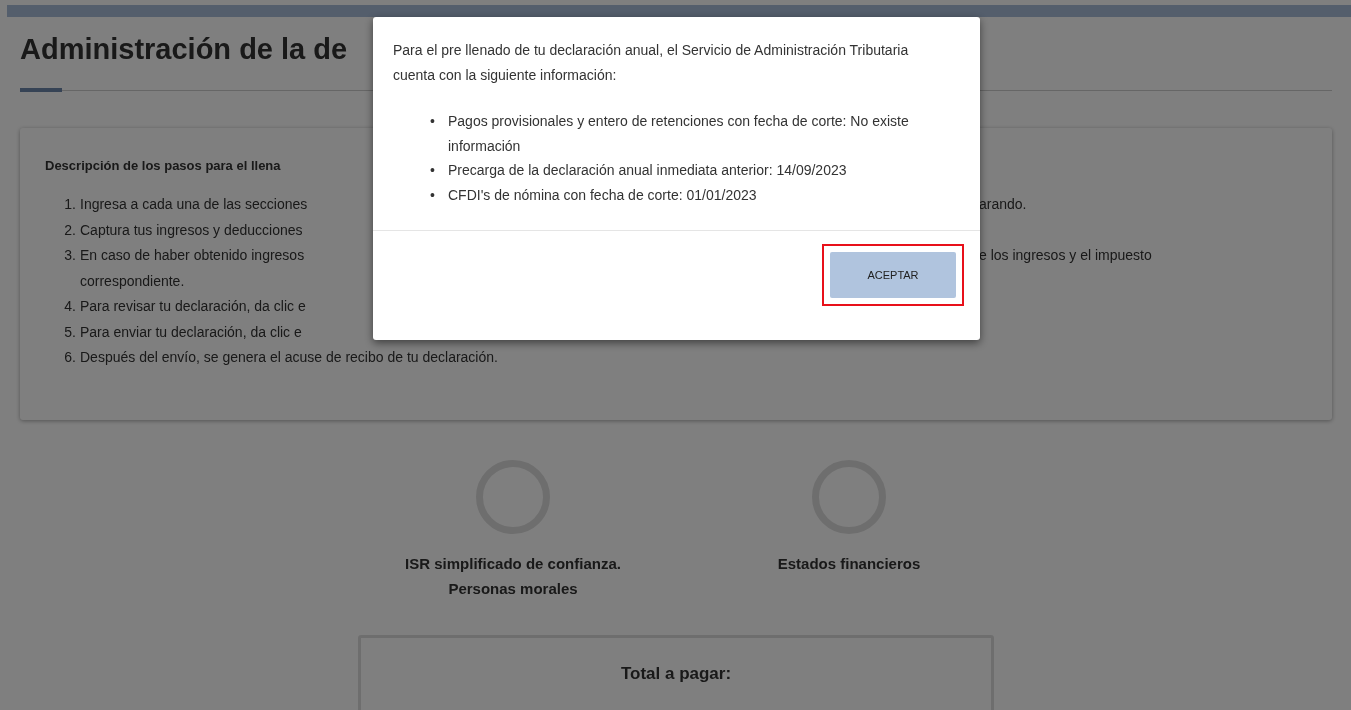 This screenshot has height=710, width=1351. I want to click on step-number: 5., so click(70, 332).